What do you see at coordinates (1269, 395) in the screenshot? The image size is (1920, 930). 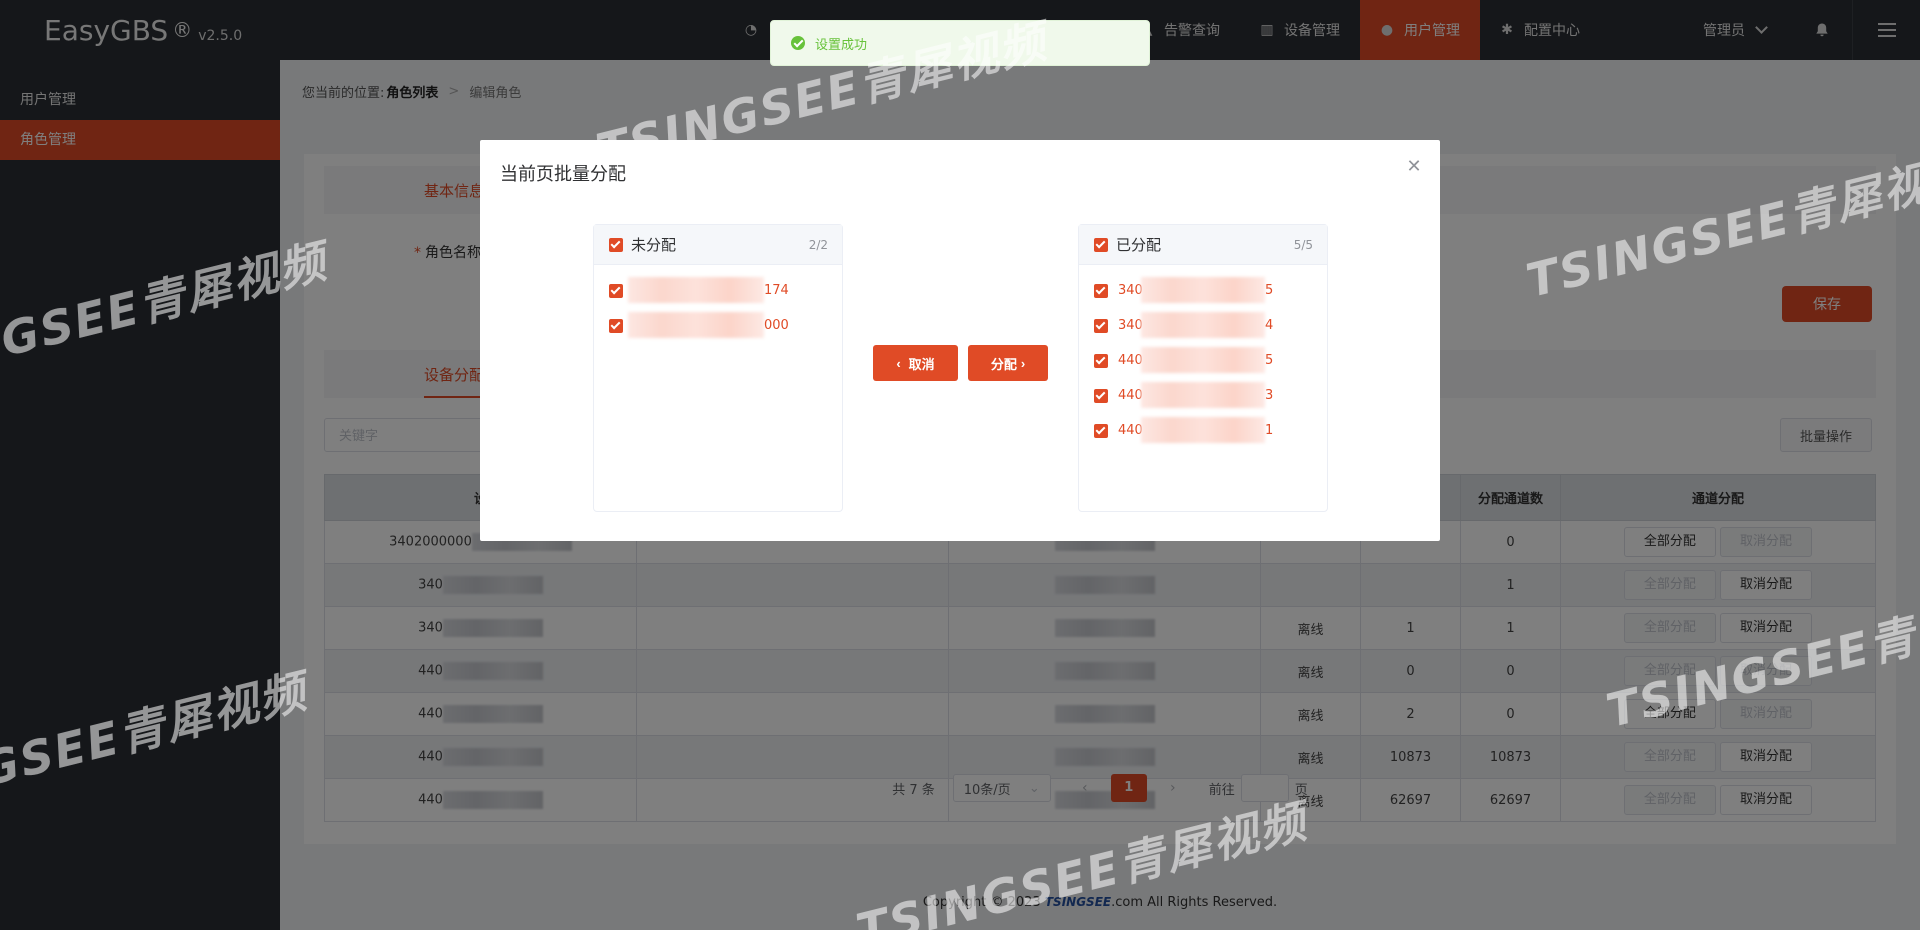 I see `item-id-tail: 3` at bounding box center [1269, 395].